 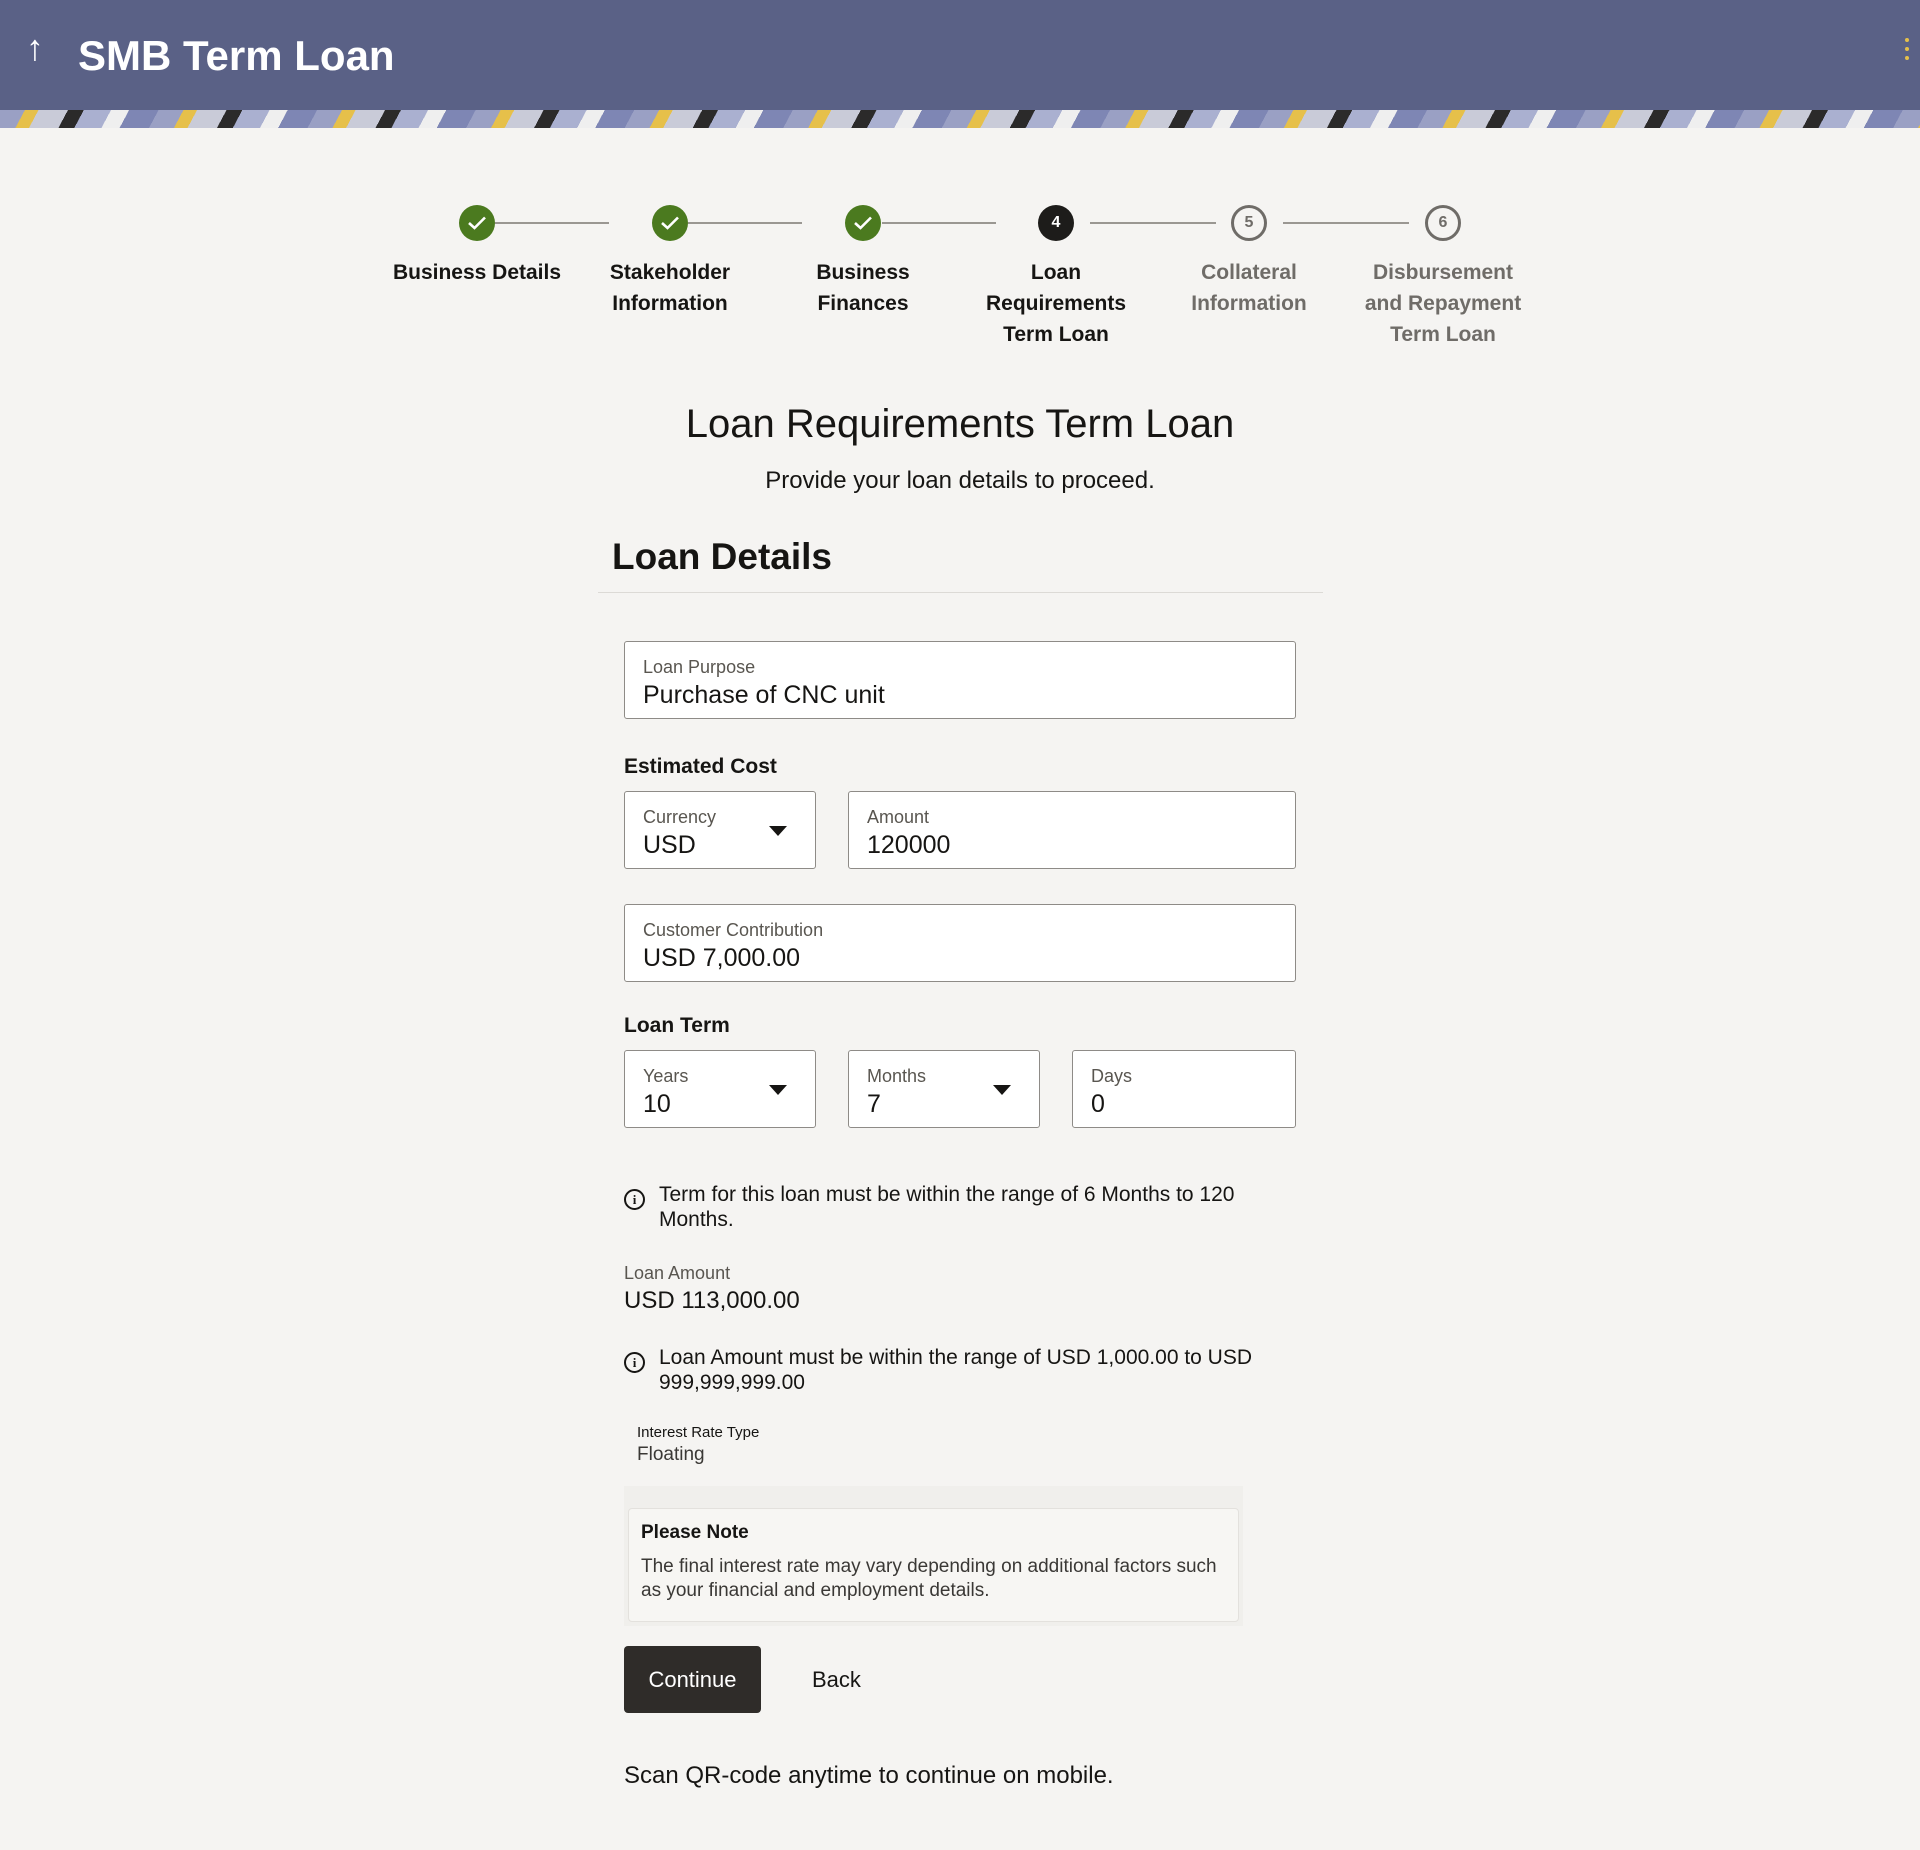 I want to click on step-label: Loan Requirements Term Loan, so click(x=1056, y=303).